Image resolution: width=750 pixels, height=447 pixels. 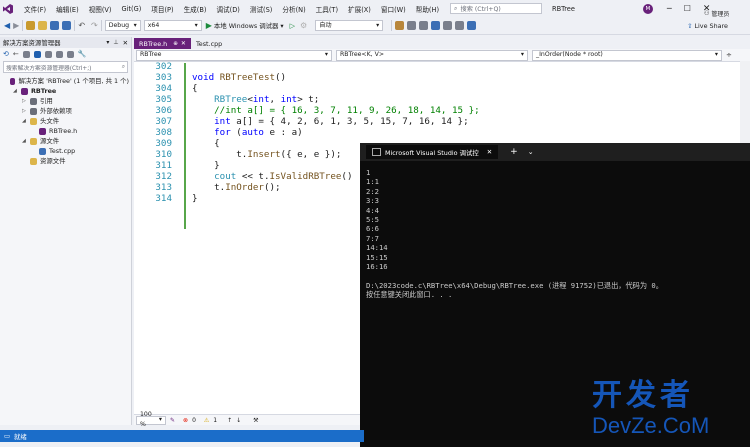 What do you see at coordinates (172, 25) in the screenshot?
I see `platform-dropdown: x64 ▾` at bounding box center [172, 25].